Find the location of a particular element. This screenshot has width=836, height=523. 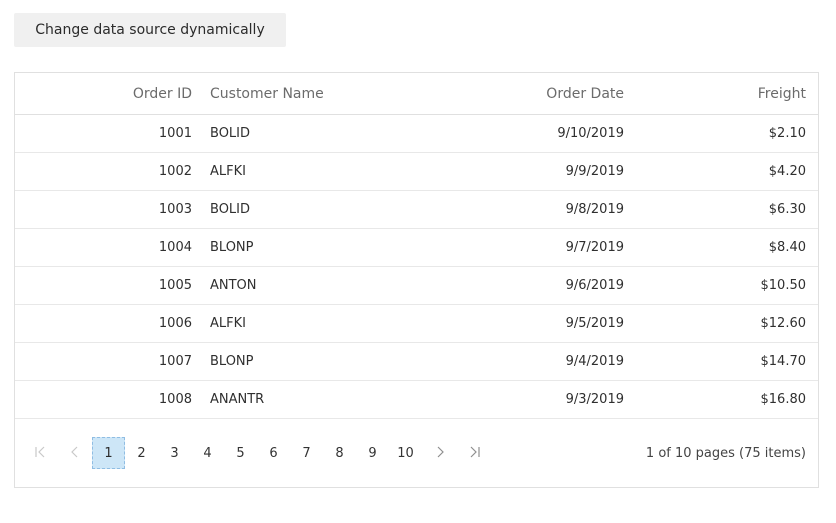

page-button-6: 6 is located at coordinates (273, 453).